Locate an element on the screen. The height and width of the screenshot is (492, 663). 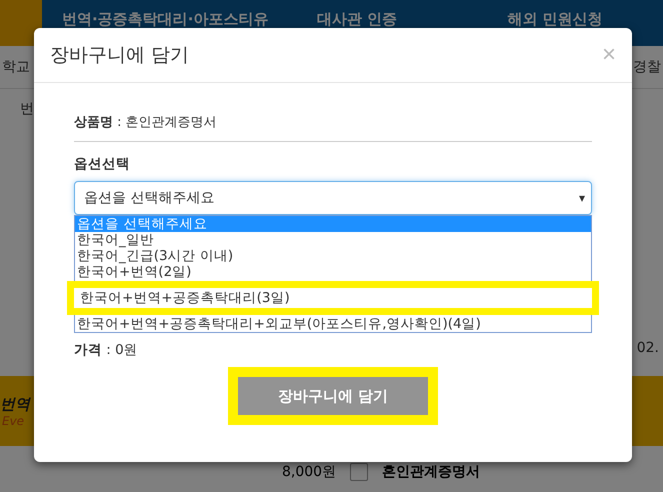
option-item: 옵션을 선택해주세요 is located at coordinates (333, 224).